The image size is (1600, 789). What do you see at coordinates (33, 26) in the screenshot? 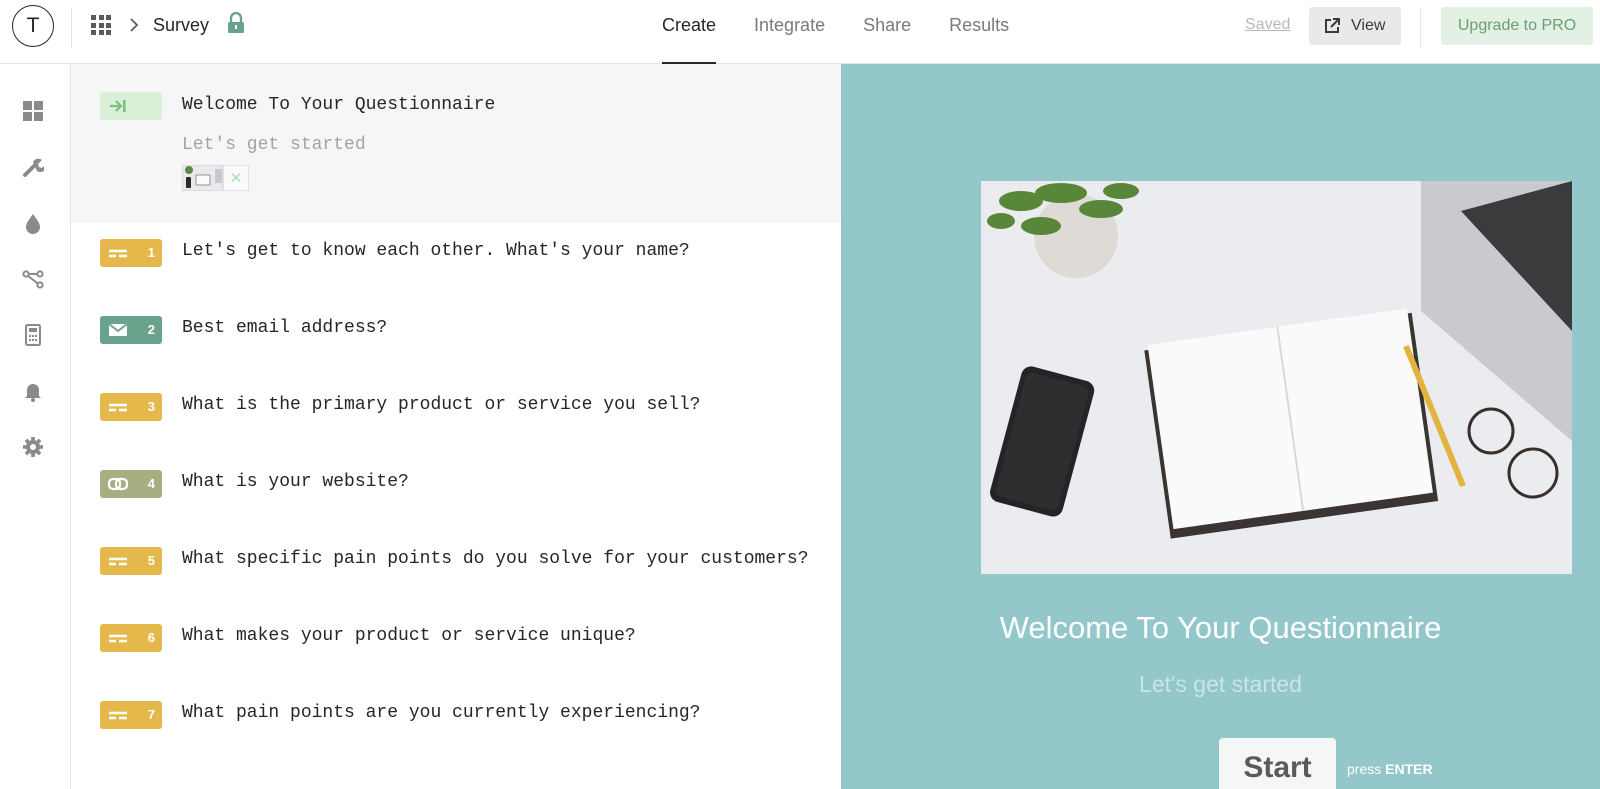
I see `account-avatar: T` at bounding box center [33, 26].